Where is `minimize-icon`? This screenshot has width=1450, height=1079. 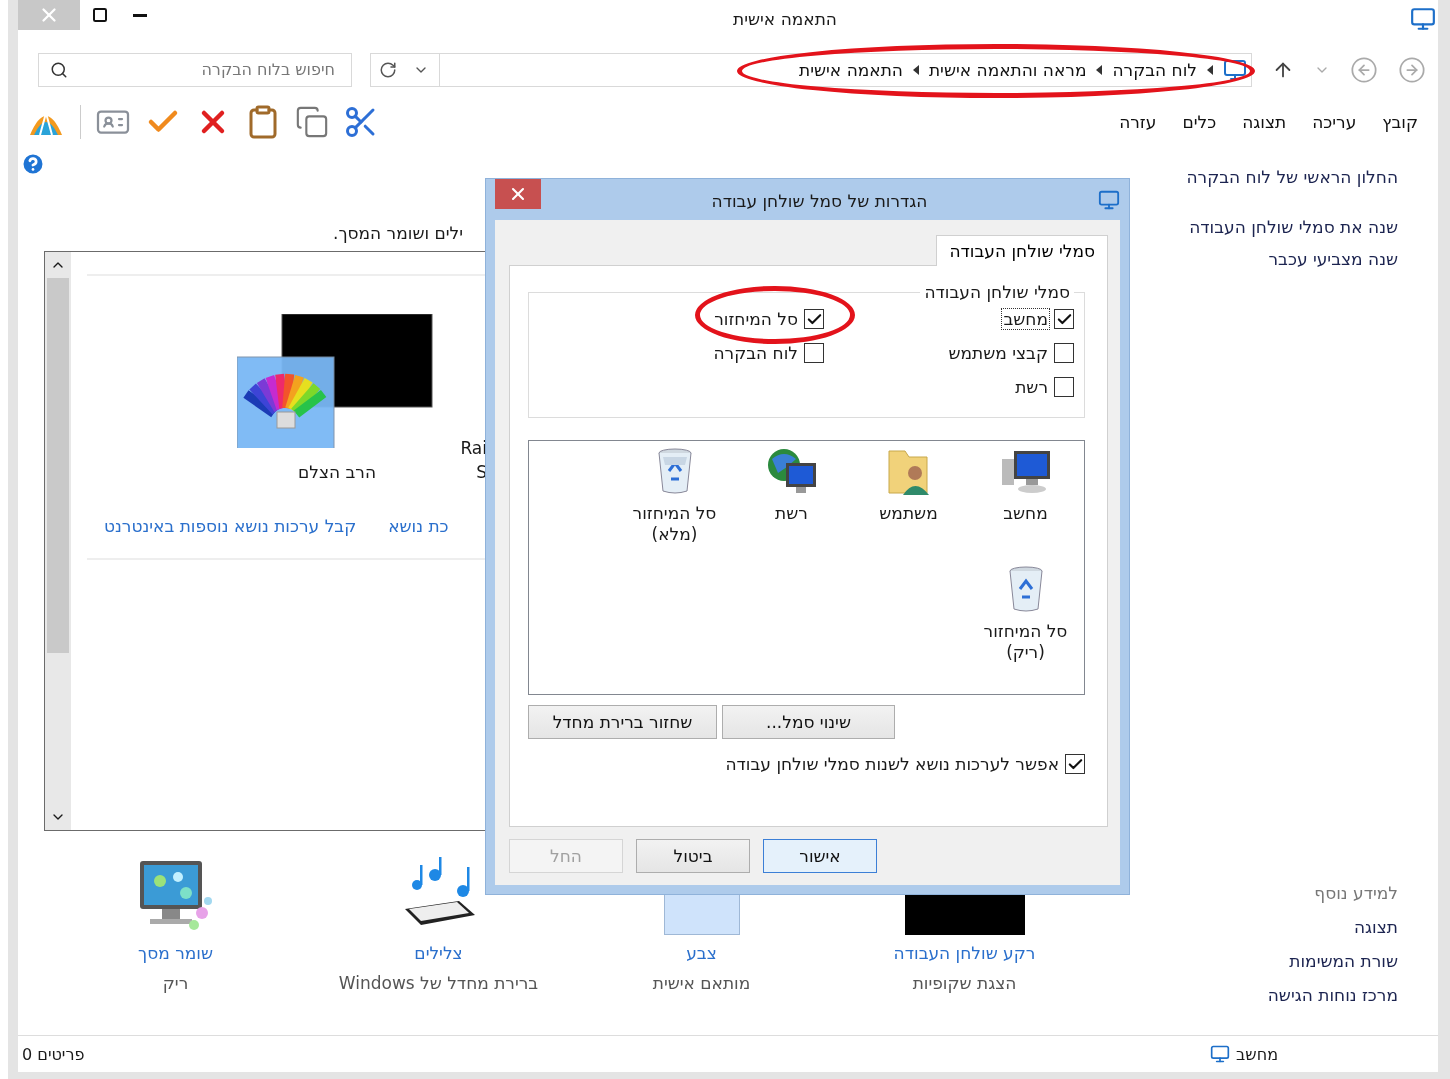
minimize-icon is located at coordinates (140, 15).